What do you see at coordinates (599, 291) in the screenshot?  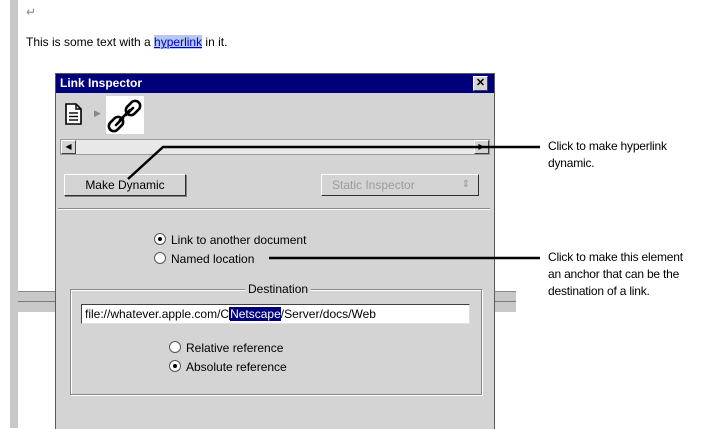 I see `callout-line: destination of a link.` at bounding box center [599, 291].